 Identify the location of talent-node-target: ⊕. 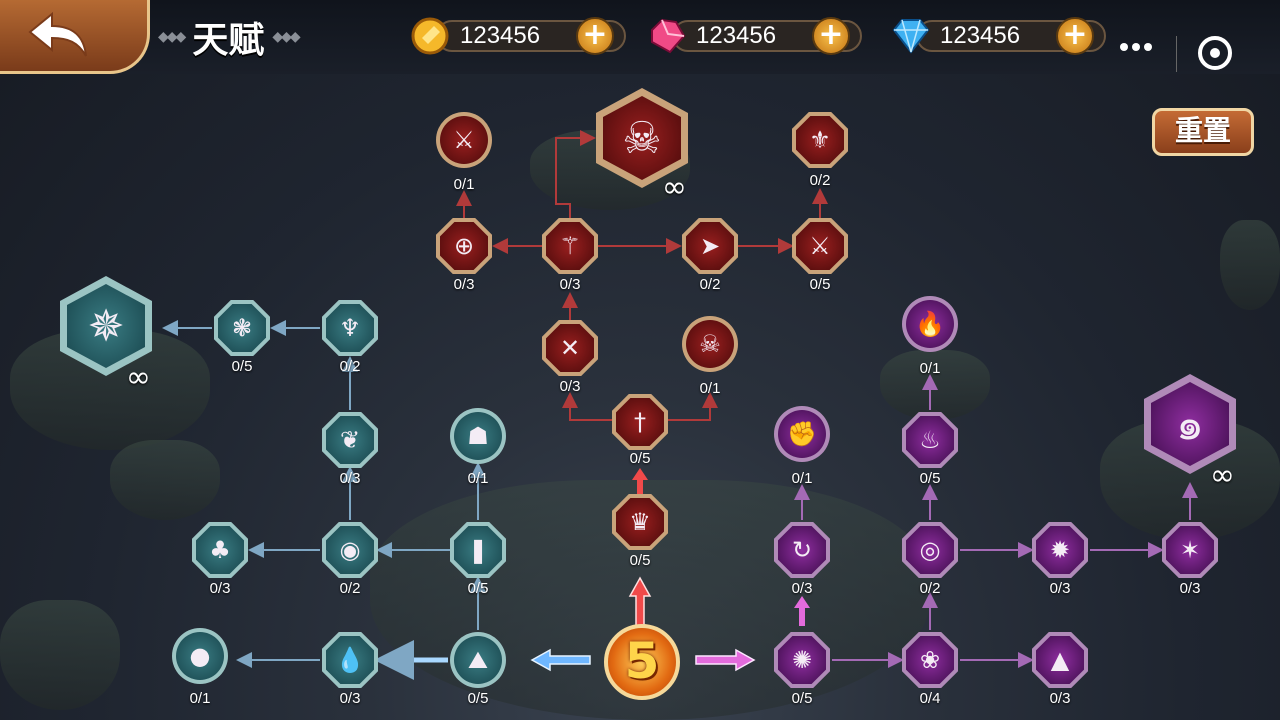
(464, 246).